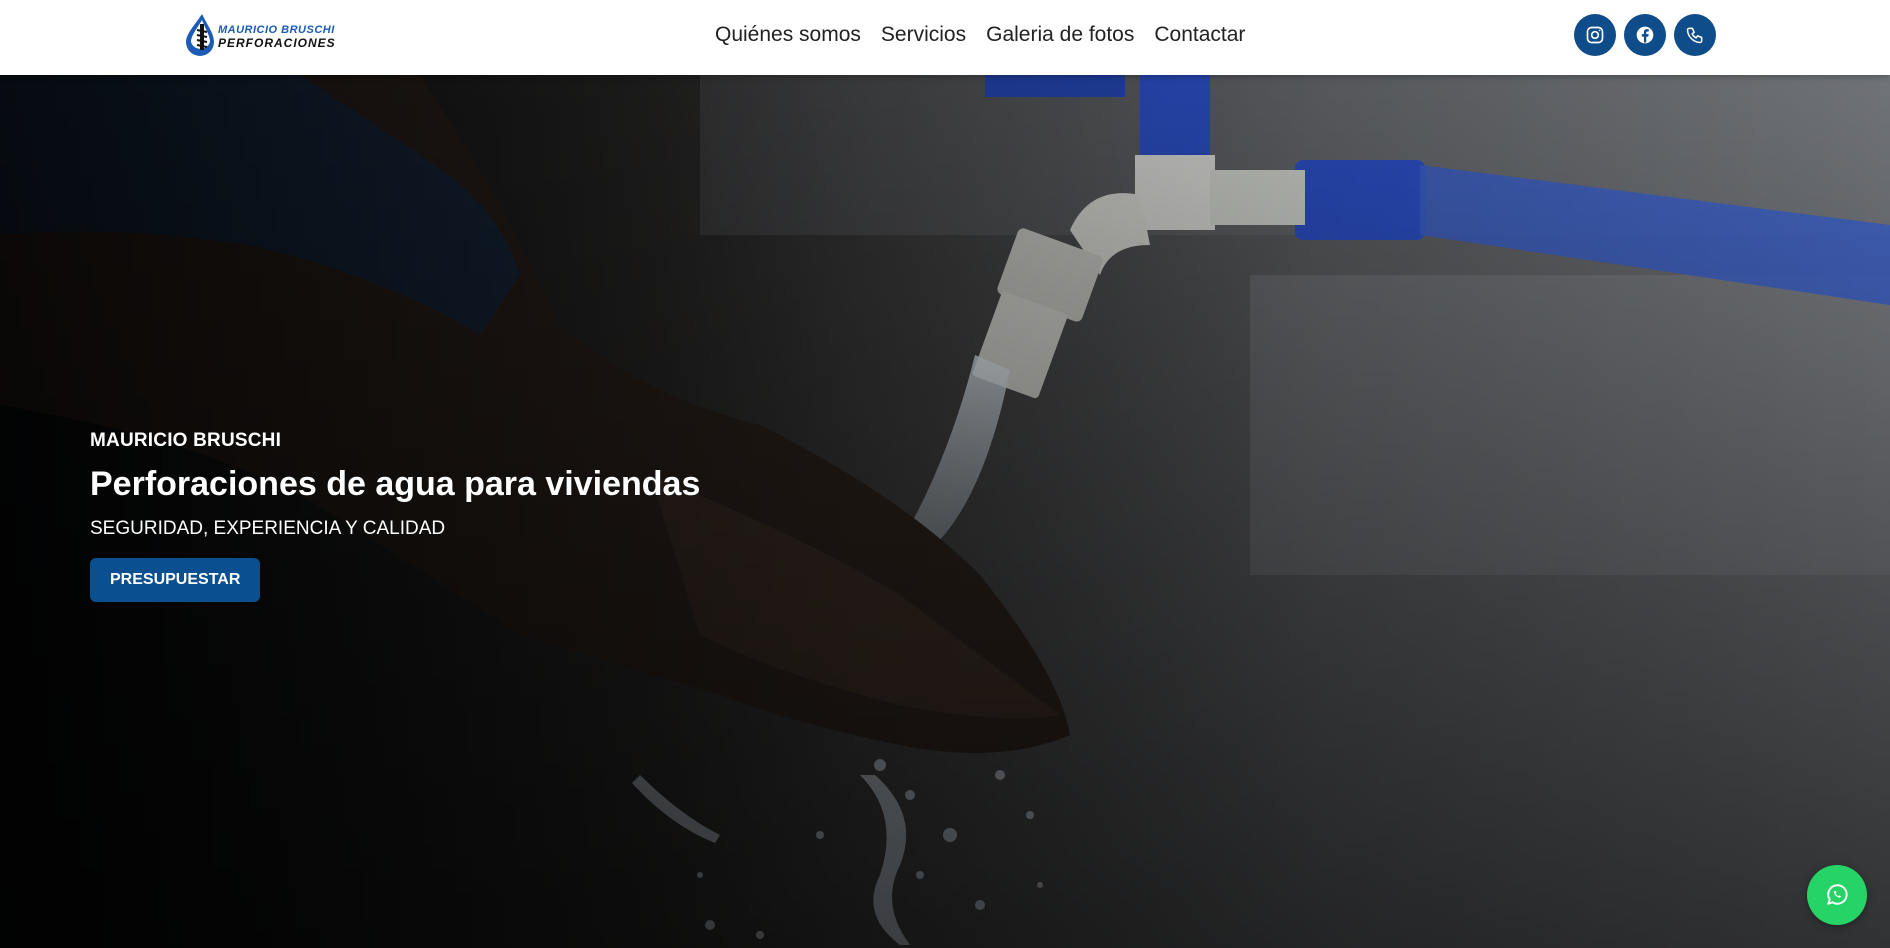  What do you see at coordinates (395, 484) in the screenshot?
I see `hero-headline: Perforaciones de agua para viviendas` at bounding box center [395, 484].